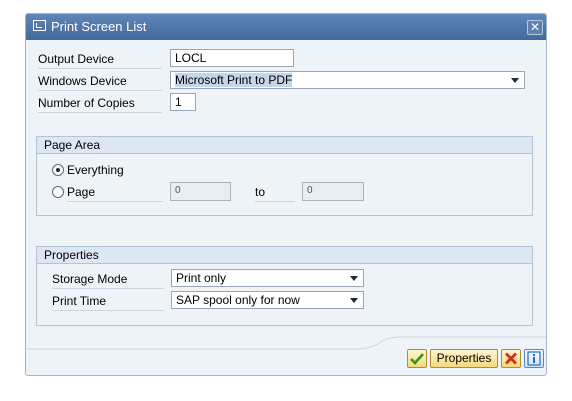  What do you see at coordinates (95, 170) in the screenshot?
I see `everything-label: Everything` at bounding box center [95, 170].